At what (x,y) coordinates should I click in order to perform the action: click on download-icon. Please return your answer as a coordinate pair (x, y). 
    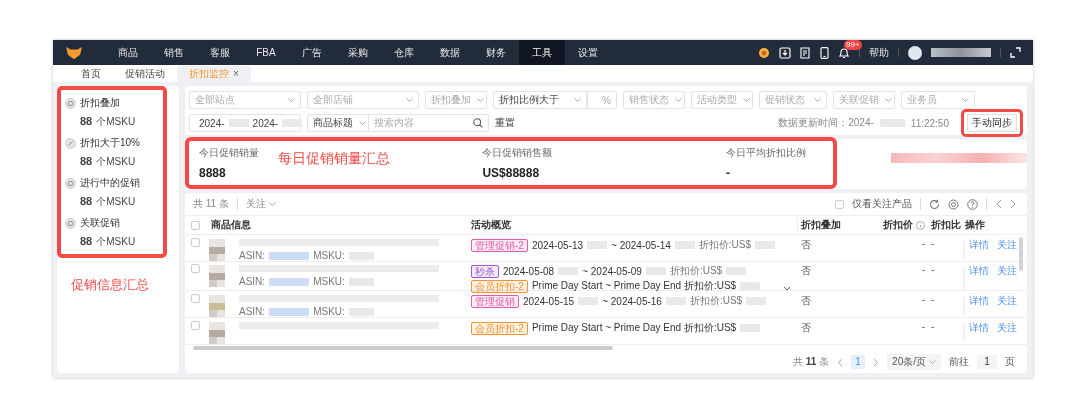
    Looking at the image, I should click on (785, 52).